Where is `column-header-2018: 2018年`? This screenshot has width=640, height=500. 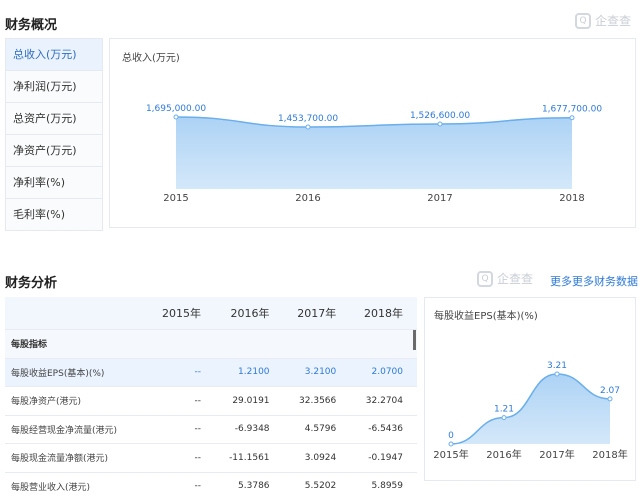
column-header-2018: 2018年 is located at coordinates (383, 313).